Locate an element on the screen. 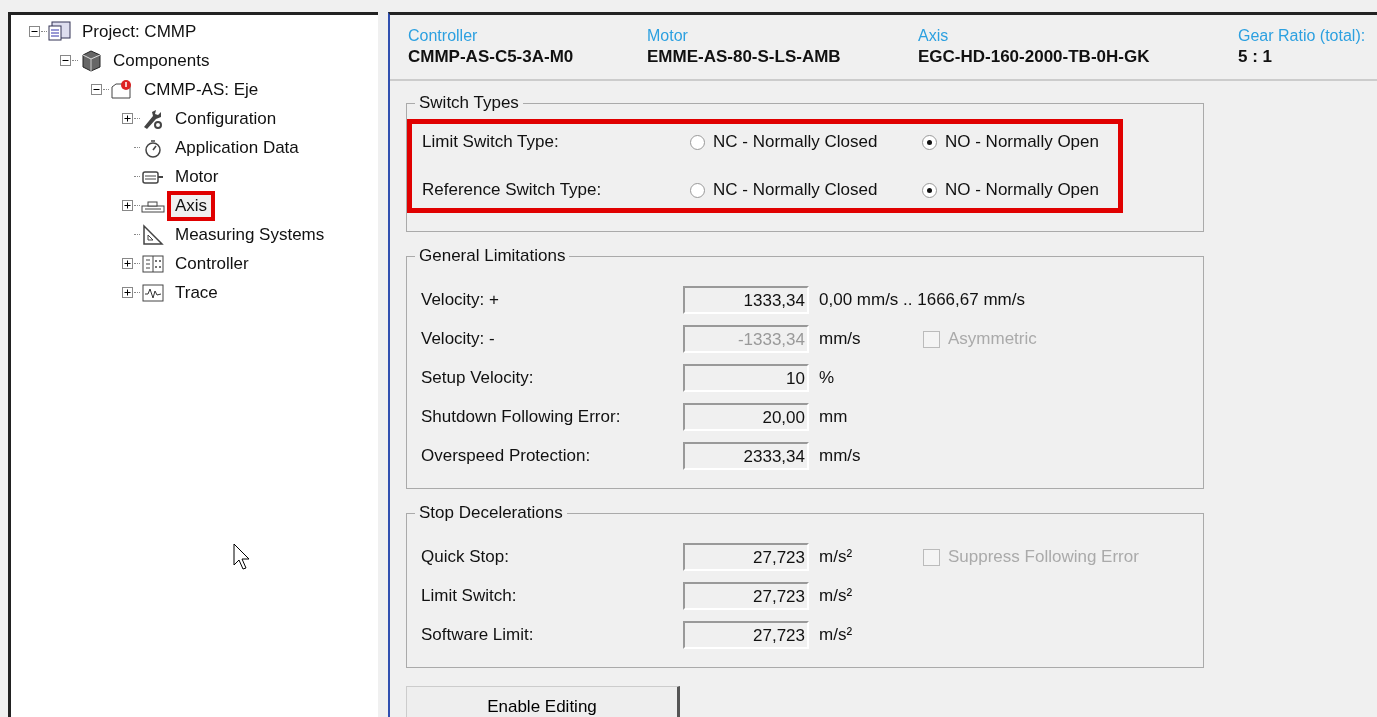 The image size is (1377, 717). header-value: 5 : 1 is located at coordinates (1256, 57).